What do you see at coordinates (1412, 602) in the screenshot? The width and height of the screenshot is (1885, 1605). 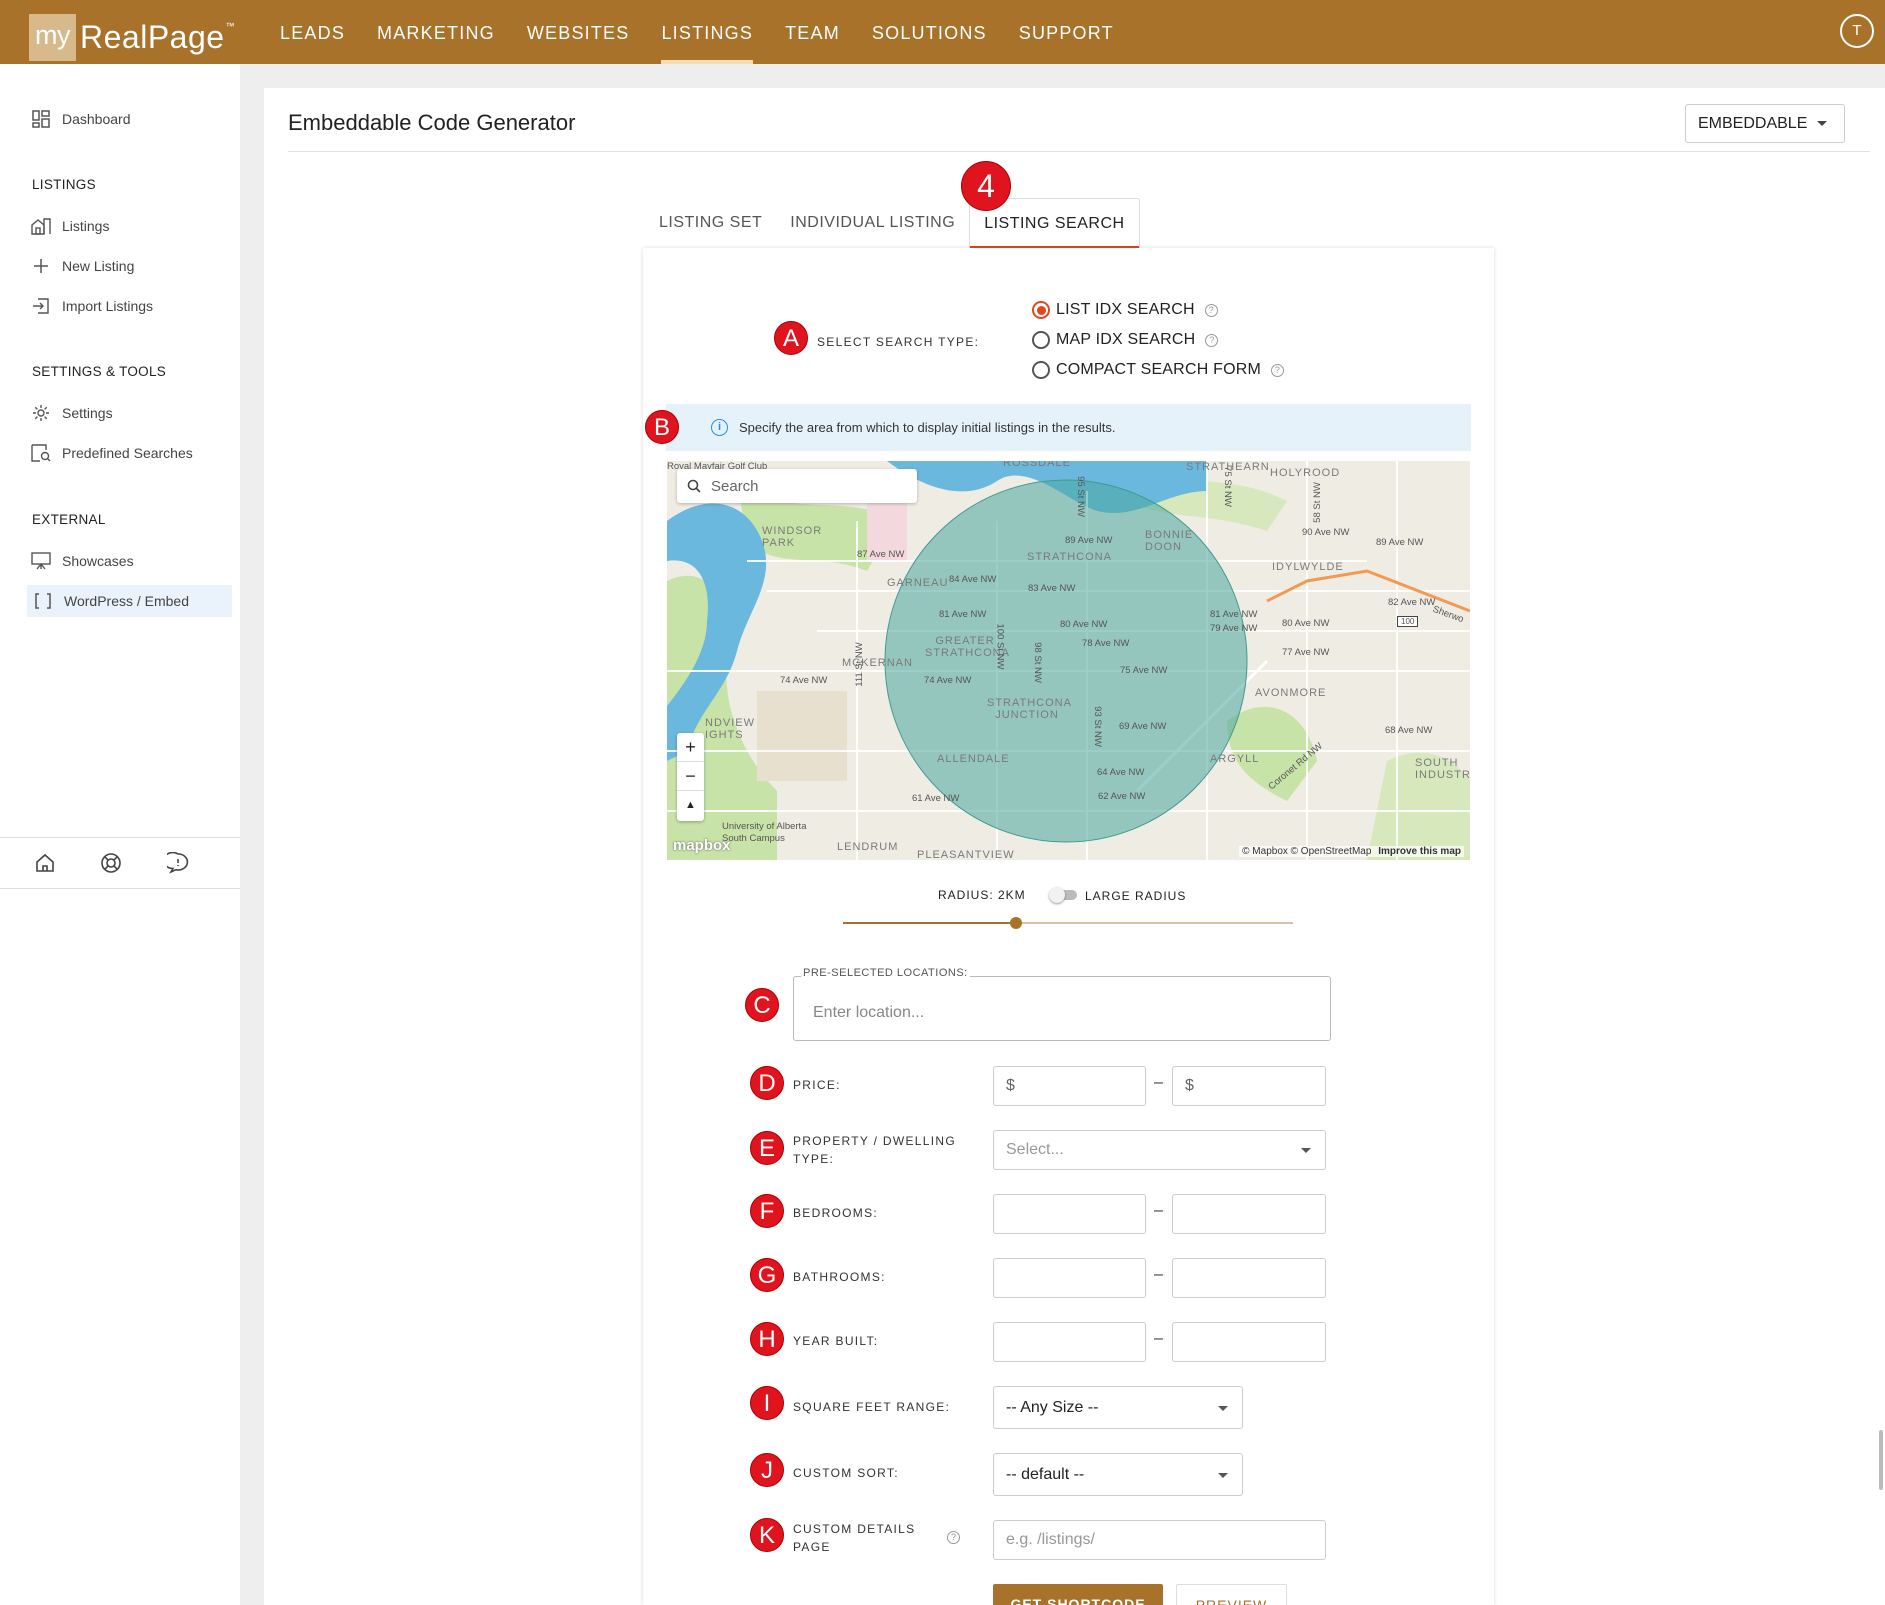 I see `map-label: 82 Ave NW` at bounding box center [1412, 602].